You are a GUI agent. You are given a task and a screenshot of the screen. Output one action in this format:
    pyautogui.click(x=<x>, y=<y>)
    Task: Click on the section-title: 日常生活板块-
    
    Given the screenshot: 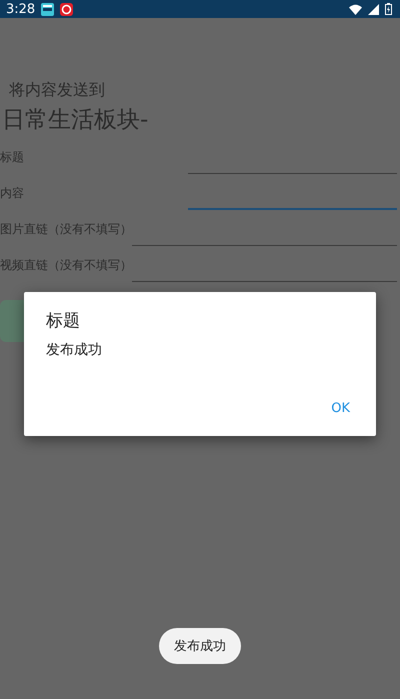 What is the action you would take?
    pyautogui.click(x=76, y=120)
    